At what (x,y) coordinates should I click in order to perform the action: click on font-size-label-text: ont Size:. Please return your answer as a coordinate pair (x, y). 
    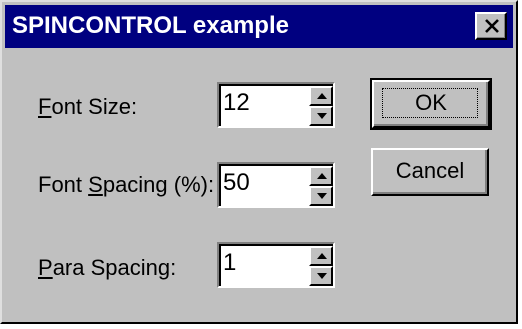
    Looking at the image, I should click on (94, 106).